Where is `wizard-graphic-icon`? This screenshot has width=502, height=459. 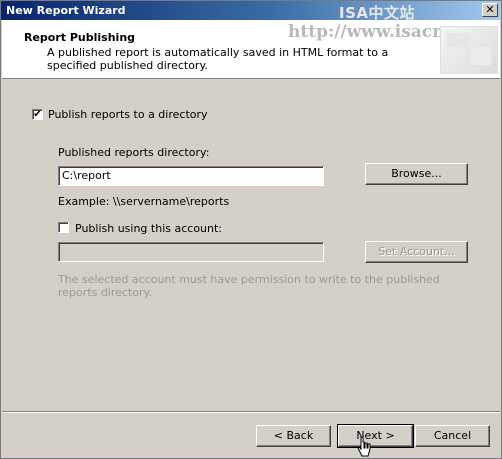 wizard-graphic-icon is located at coordinates (469, 50).